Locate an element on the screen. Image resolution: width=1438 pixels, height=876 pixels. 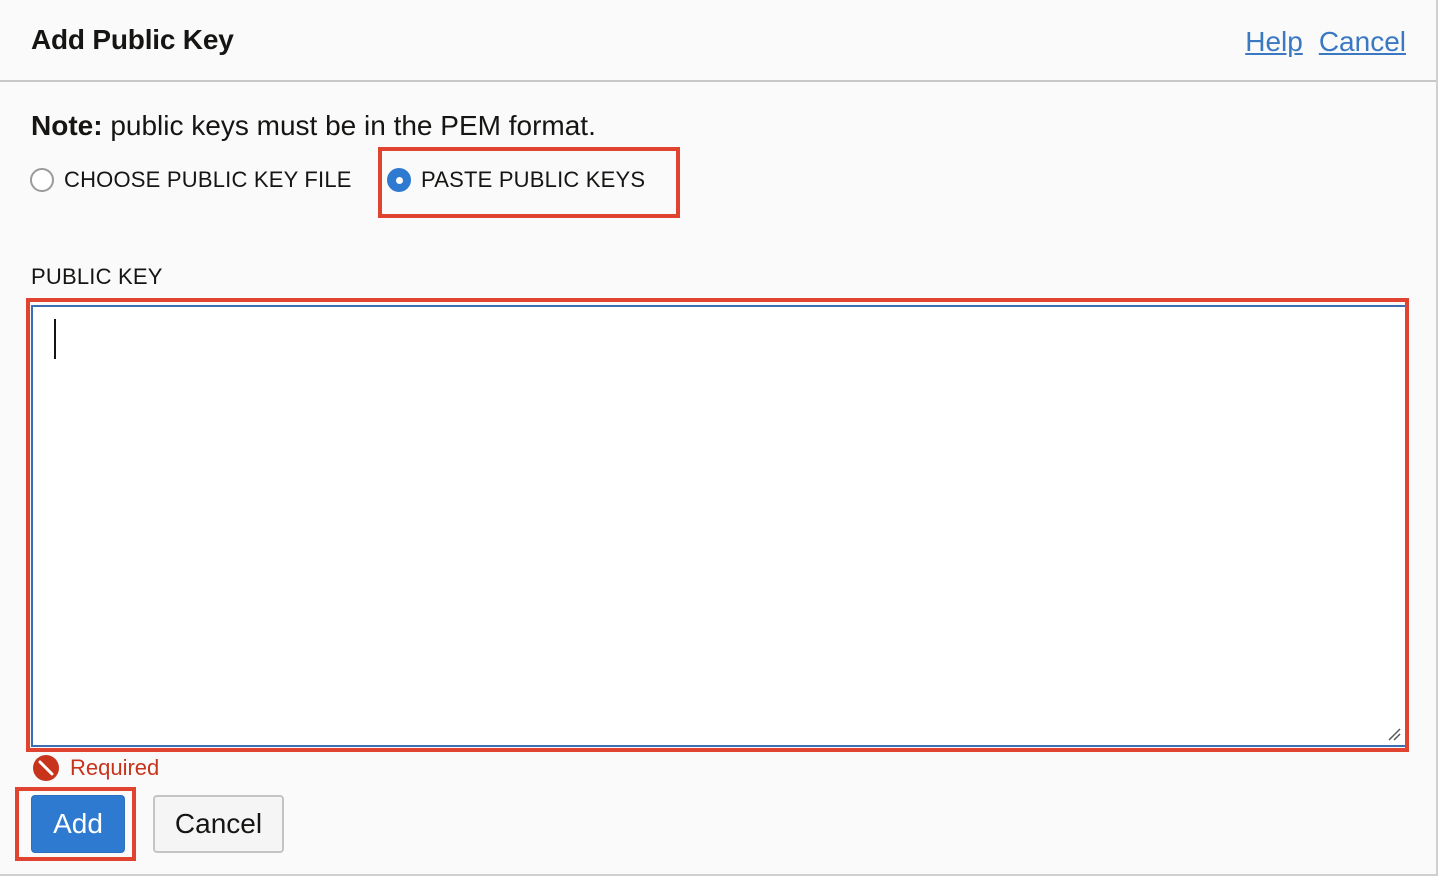
validation-error: Required is located at coordinates (95, 768).